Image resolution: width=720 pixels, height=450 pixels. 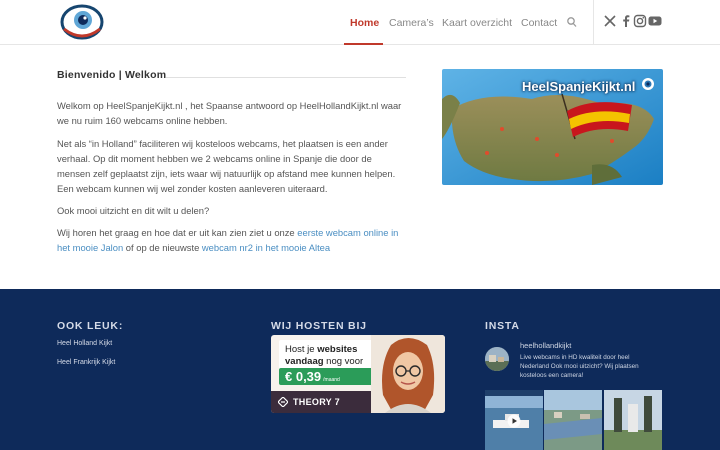 What do you see at coordinates (90, 326) in the screenshot?
I see `ook-leuk-title: OOK LEUK:` at bounding box center [90, 326].